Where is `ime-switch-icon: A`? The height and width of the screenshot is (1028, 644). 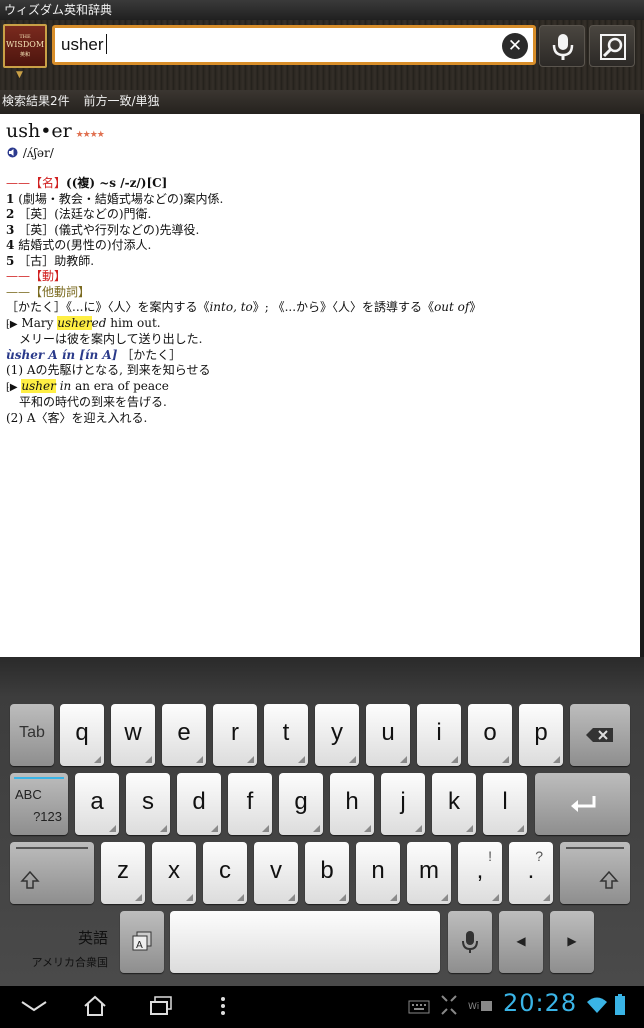 ime-switch-icon: A is located at coordinates (142, 941).